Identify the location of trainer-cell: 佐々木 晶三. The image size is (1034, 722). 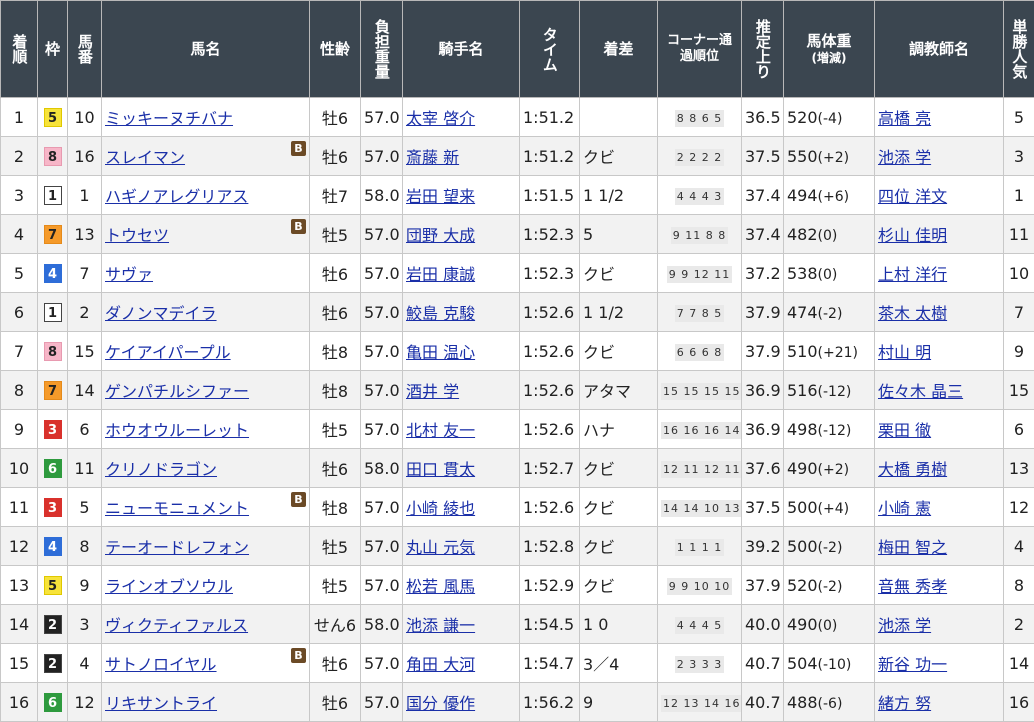
(939, 390).